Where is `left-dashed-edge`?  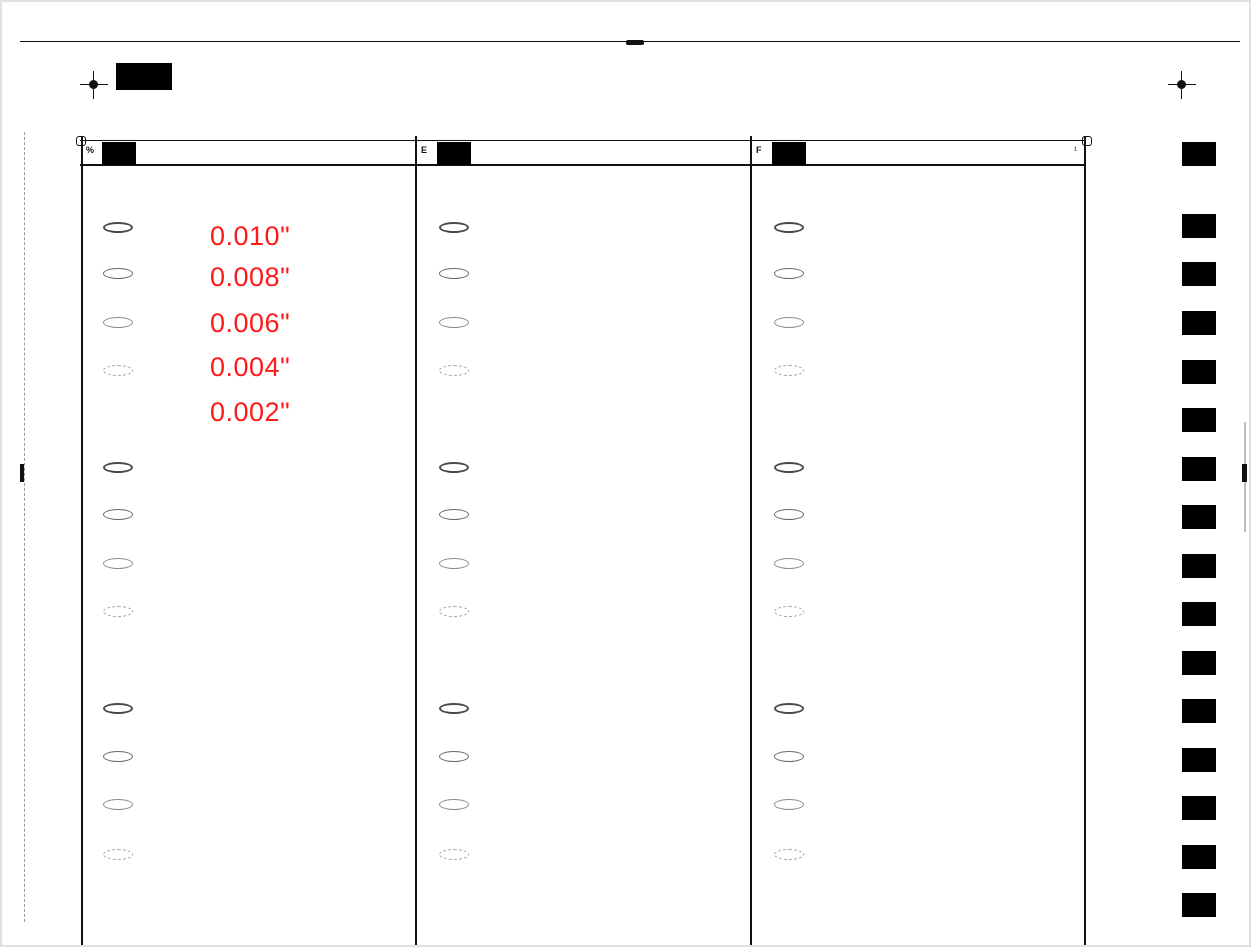 left-dashed-edge is located at coordinates (24, 527).